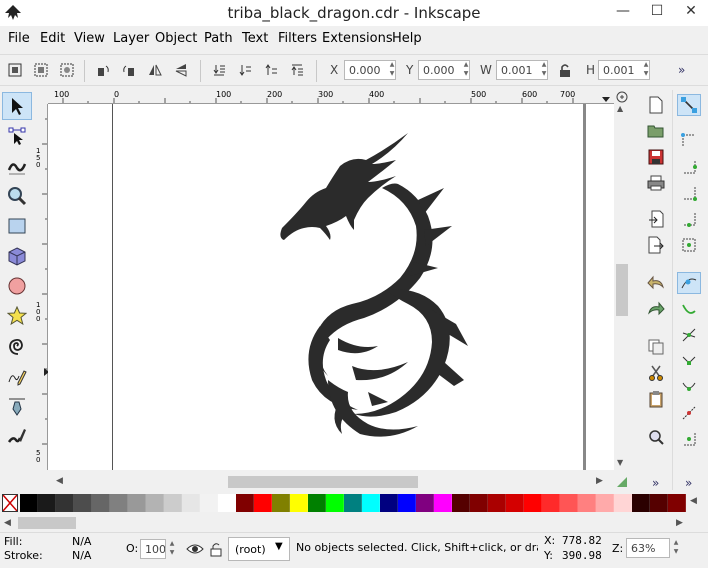  Describe the element at coordinates (41, 70) in the screenshot. I see `select-all-layers-button` at that location.